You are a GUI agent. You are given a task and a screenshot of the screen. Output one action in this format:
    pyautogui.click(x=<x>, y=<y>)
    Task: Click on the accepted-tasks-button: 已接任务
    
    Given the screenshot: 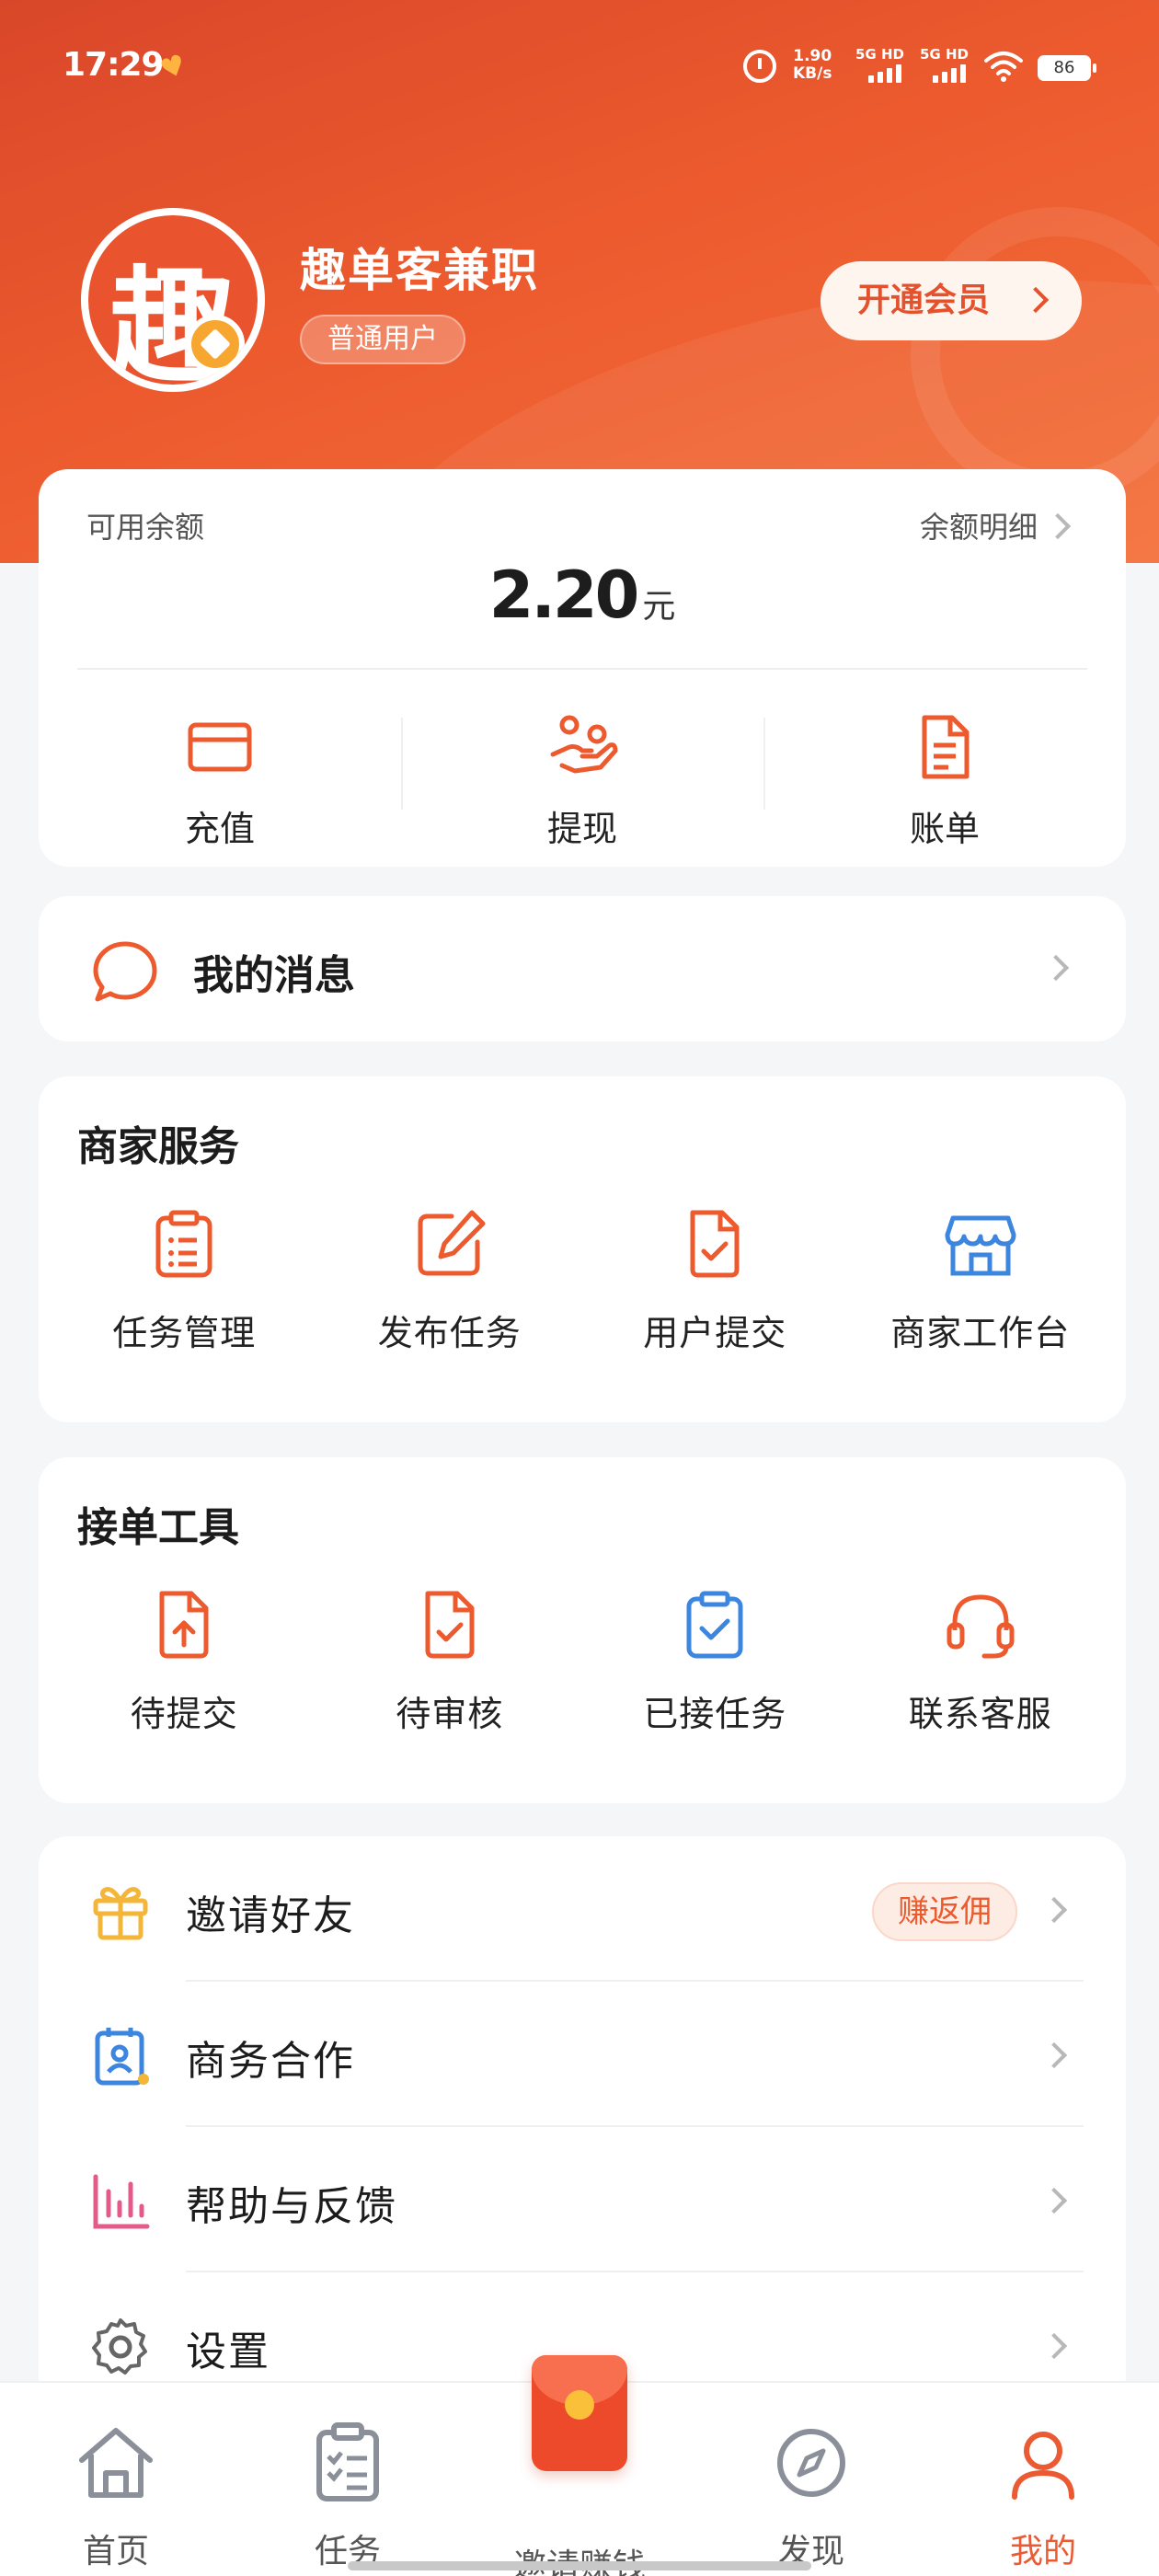 What is the action you would take?
    pyautogui.click(x=715, y=1661)
    